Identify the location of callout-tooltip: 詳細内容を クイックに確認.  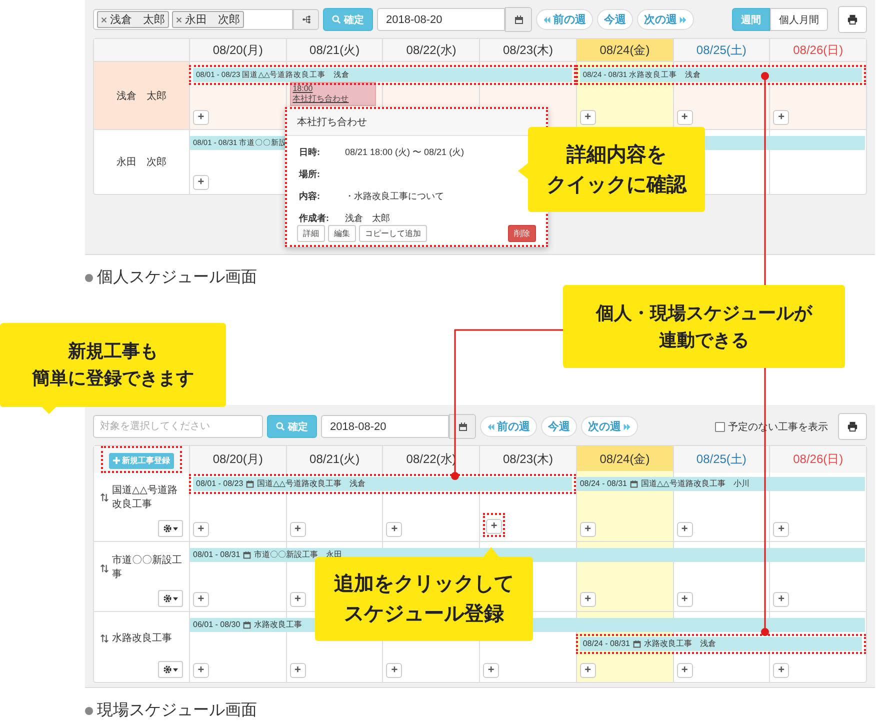
(616, 169).